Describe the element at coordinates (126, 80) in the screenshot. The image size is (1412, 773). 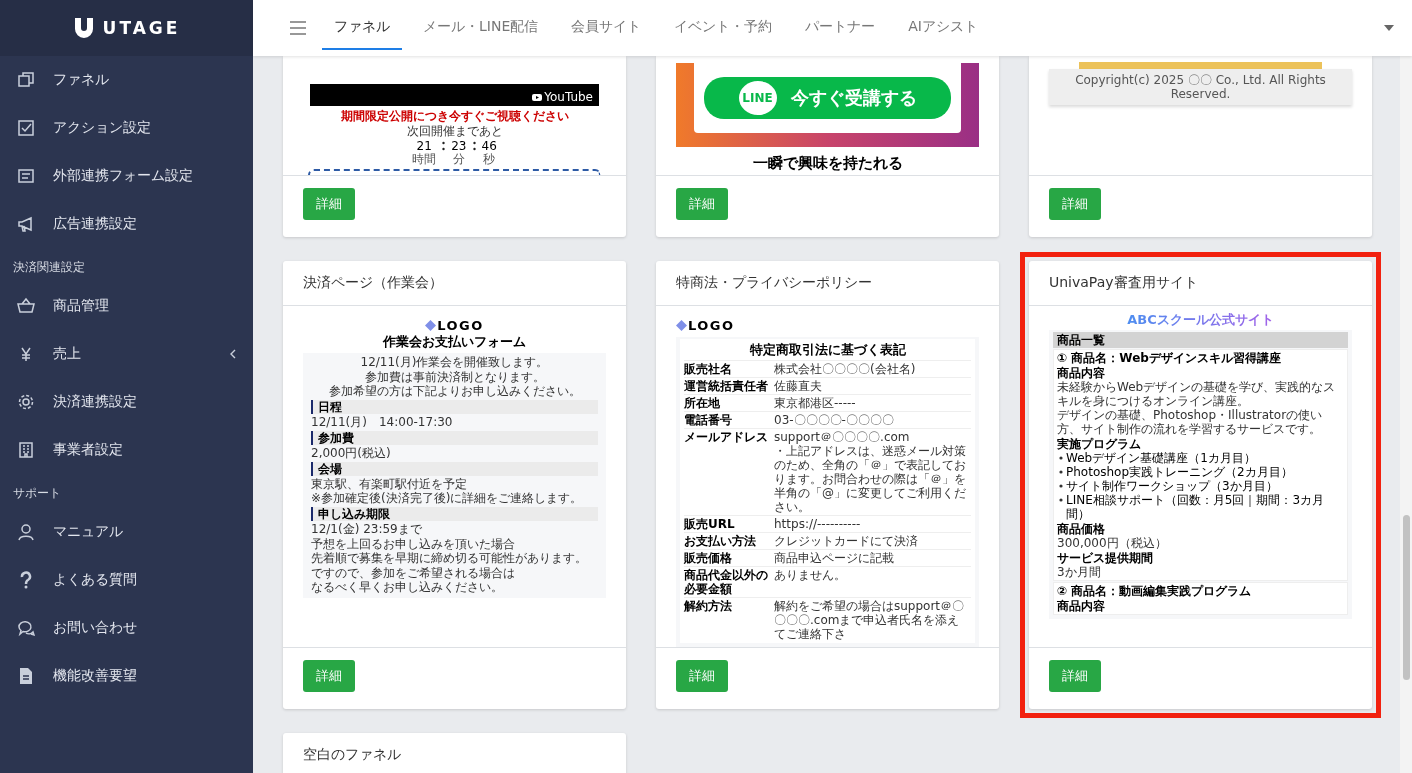
I see `sidebar-item: ファネル` at that location.